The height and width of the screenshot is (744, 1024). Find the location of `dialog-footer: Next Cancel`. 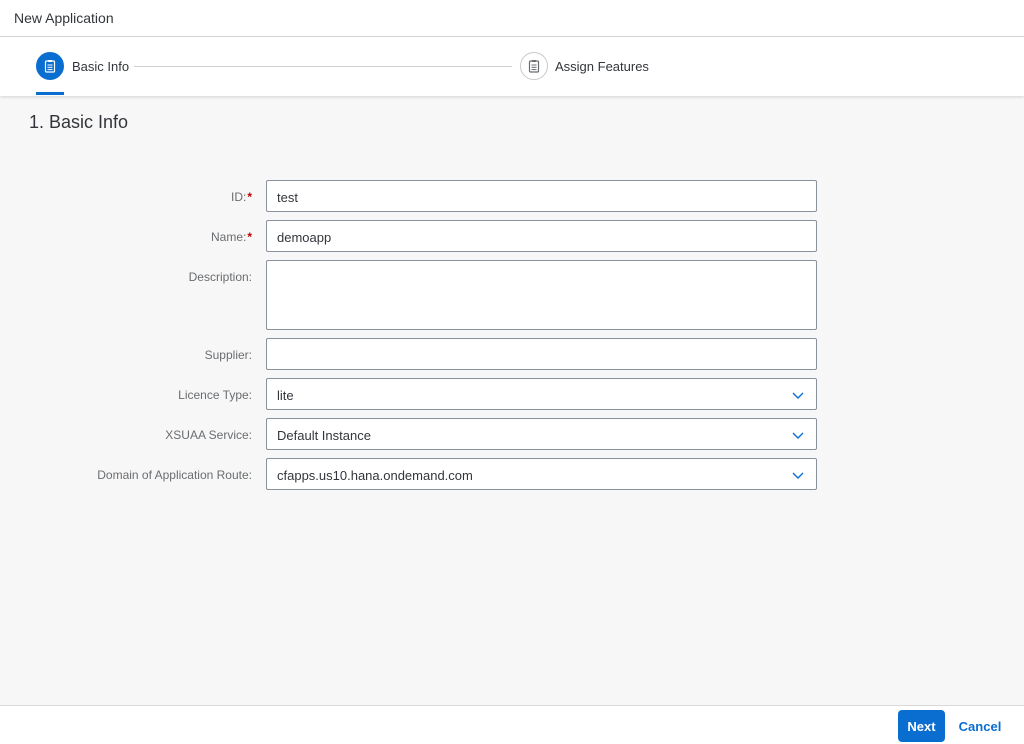

dialog-footer: Next Cancel is located at coordinates (512, 724).